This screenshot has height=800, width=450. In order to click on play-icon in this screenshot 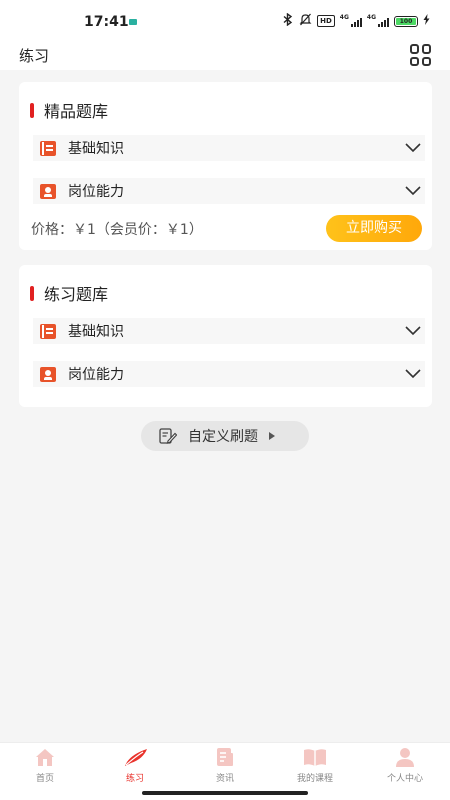, I will do `click(272, 436)`.